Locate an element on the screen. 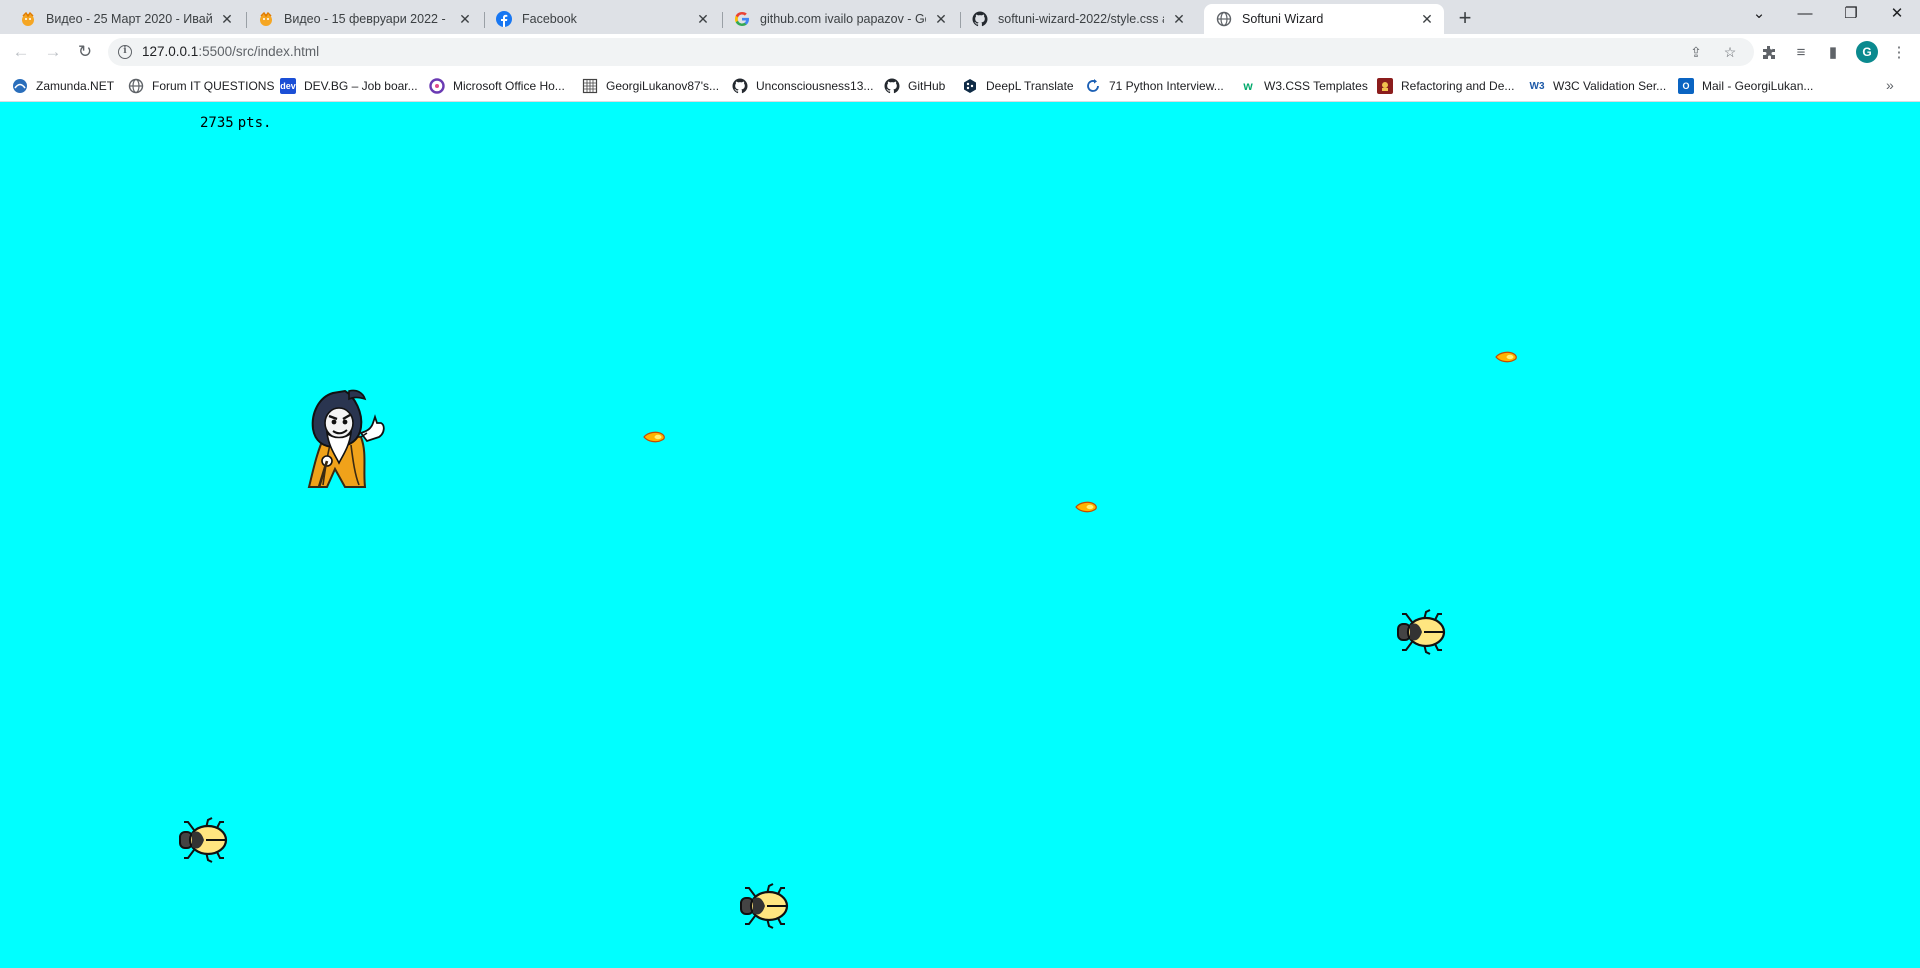 The image size is (1920, 968). media-control-icon: ≡ is located at coordinates (1801, 53).